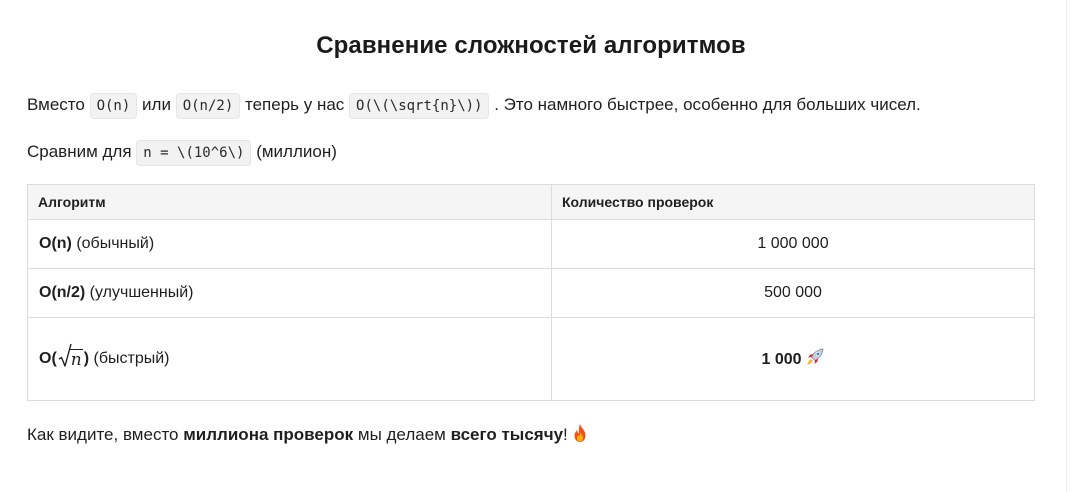 The height and width of the screenshot is (492, 1071). I want to click on fire-icon, so click(580, 437).